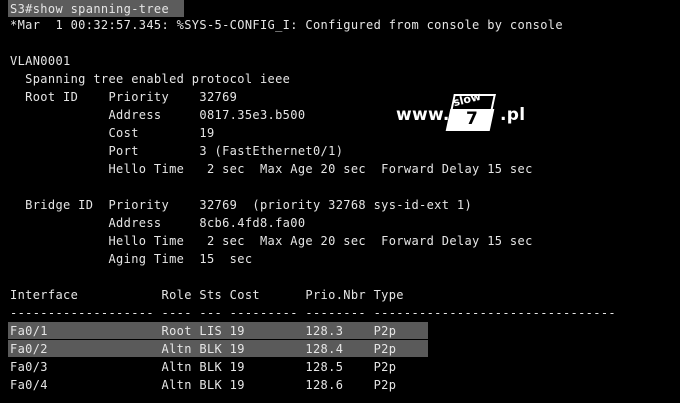  Describe the element at coordinates (423, 115) in the screenshot. I see `watermark-prefix: www.` at that location.